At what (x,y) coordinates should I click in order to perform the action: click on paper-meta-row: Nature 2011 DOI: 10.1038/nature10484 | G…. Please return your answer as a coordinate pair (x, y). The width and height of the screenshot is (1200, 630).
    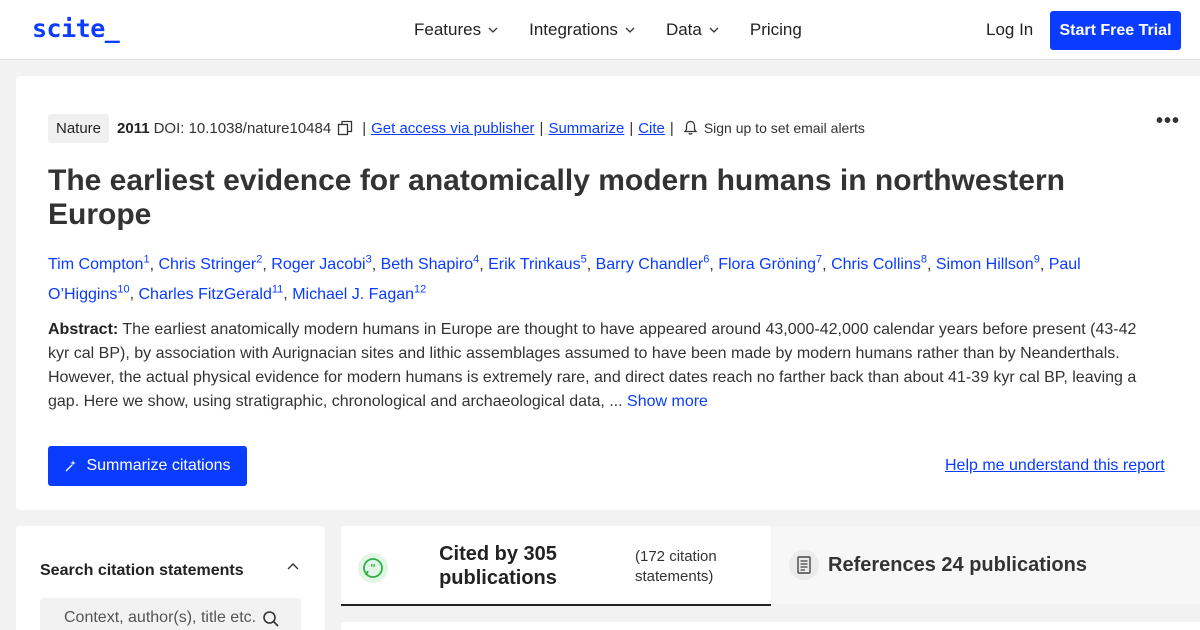
    Looking at the image, I should click on (456, 128).